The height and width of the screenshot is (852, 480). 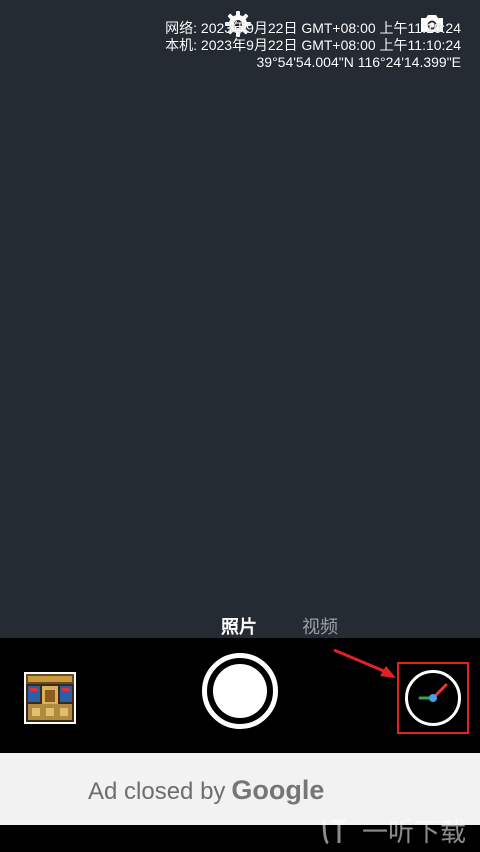 I want to click on last-photo-thumbnail, so click(x=50, y=698).